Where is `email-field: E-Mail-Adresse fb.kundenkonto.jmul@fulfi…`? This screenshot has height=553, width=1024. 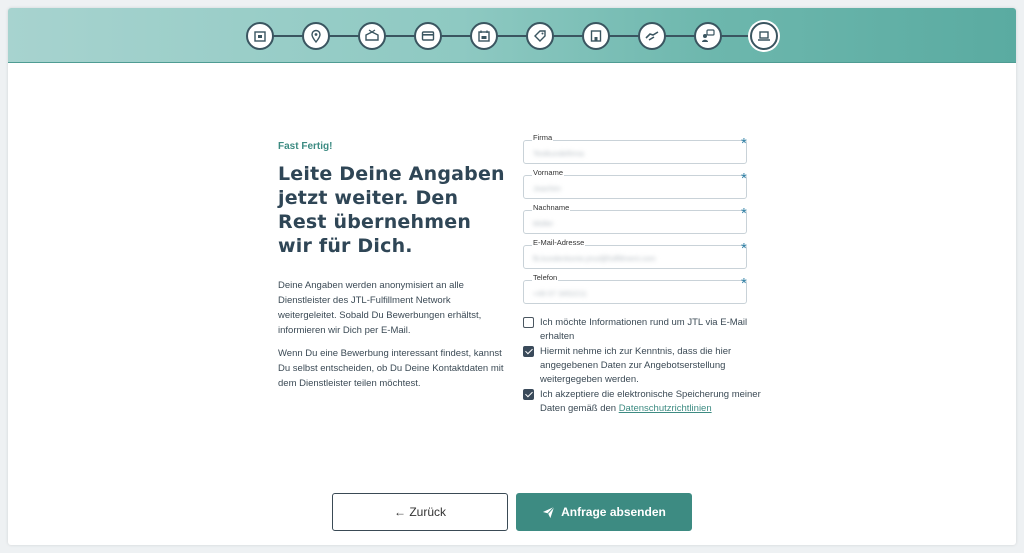 email-field: E-Mail-Adresse fb.kundenkonto.jmul@fulfi… is located at coordinates (635, 253).